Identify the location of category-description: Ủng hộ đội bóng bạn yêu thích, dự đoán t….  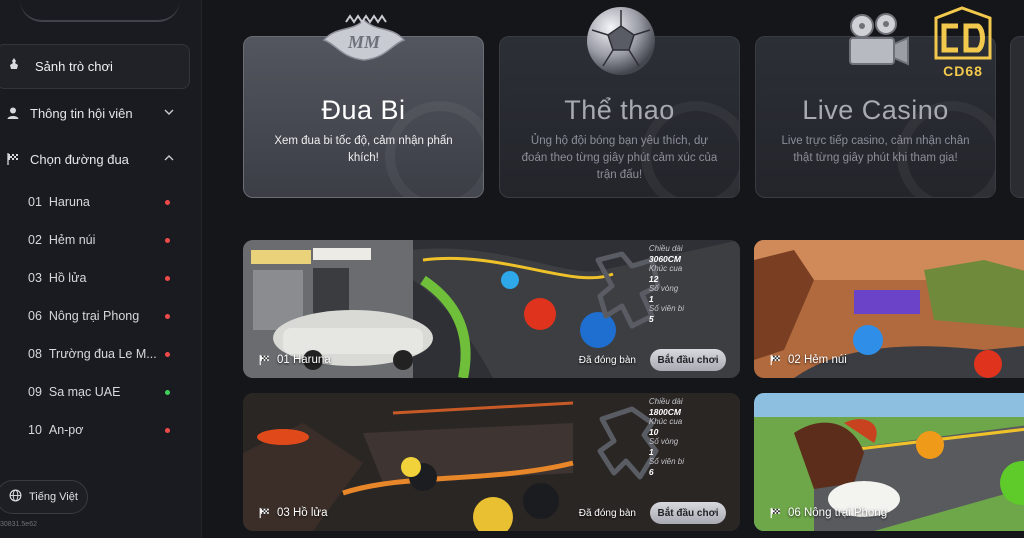
(619, 158).